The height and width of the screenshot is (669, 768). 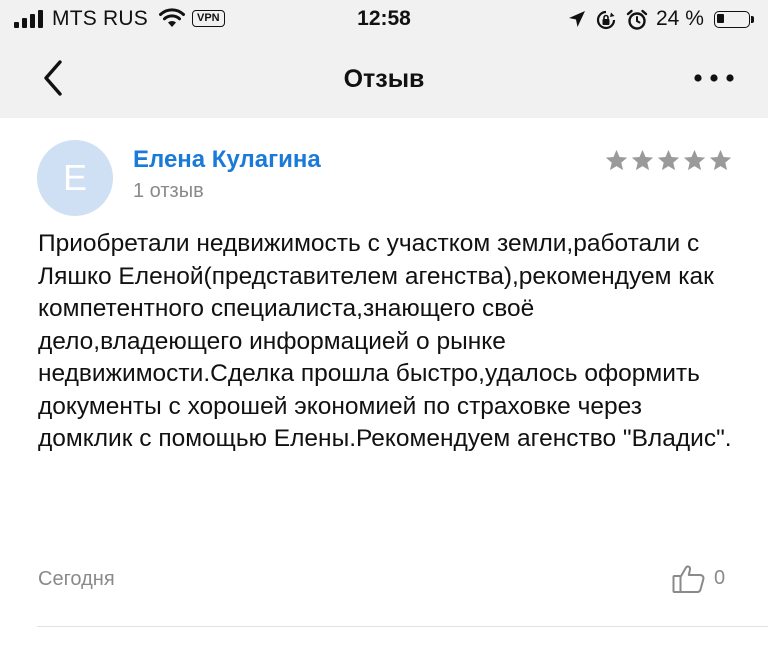 I want to click on battery-percent: 24 %, so click(x=680, y=18).